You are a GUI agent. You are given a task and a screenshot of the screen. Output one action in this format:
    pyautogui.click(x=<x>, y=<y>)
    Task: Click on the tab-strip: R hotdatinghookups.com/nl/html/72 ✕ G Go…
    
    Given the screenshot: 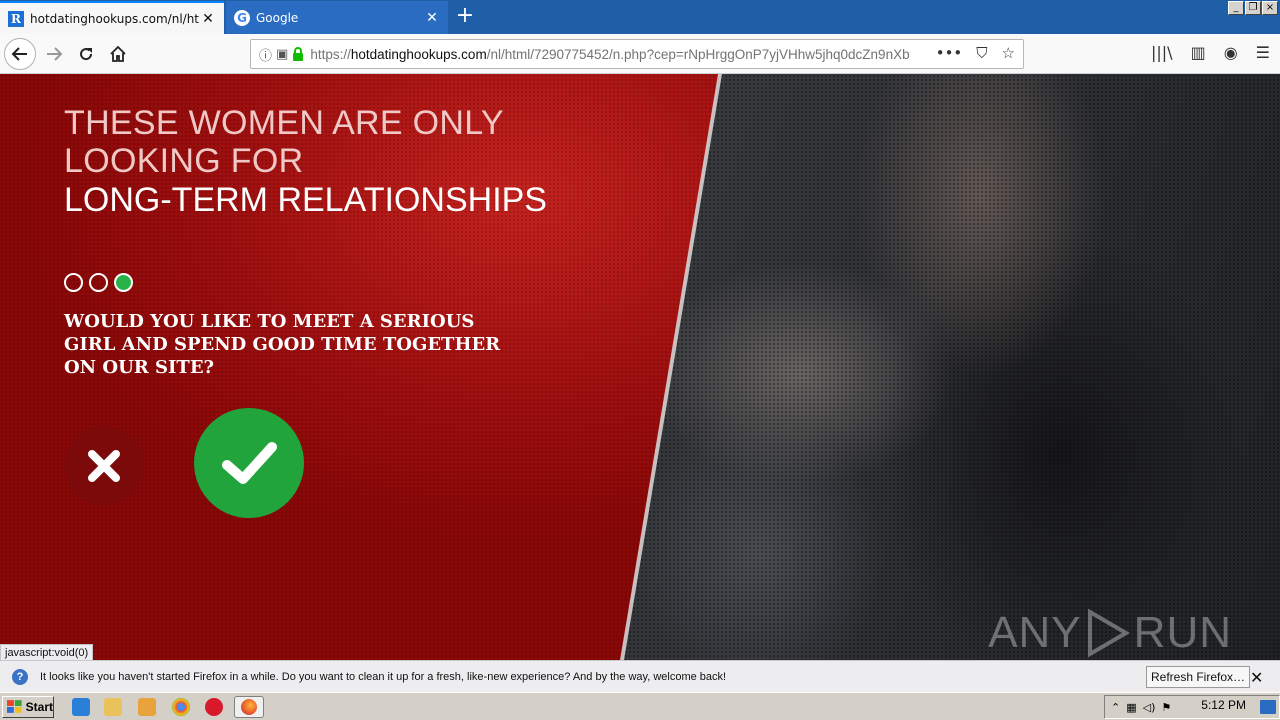 What is the action you would take?
    pyautogui.click(x=640, y=17)
    